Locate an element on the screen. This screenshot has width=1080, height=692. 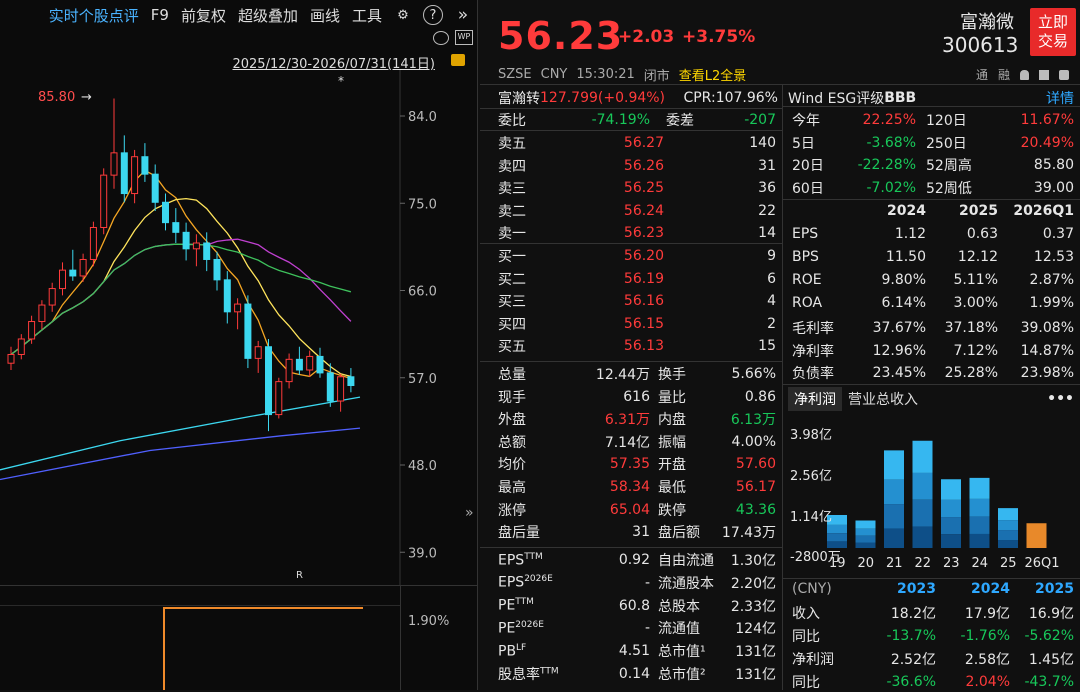
buy-level-row: 买一 56.20 9 is located at coordinates (637, 256).